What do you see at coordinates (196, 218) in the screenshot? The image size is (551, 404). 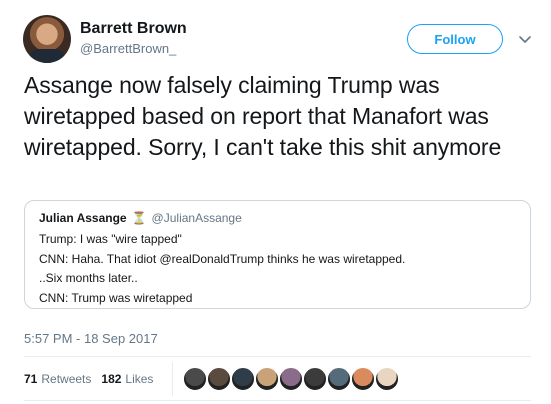 I see `quoted-author-handle: @JulianAssange` at bounding box center [196, 218].